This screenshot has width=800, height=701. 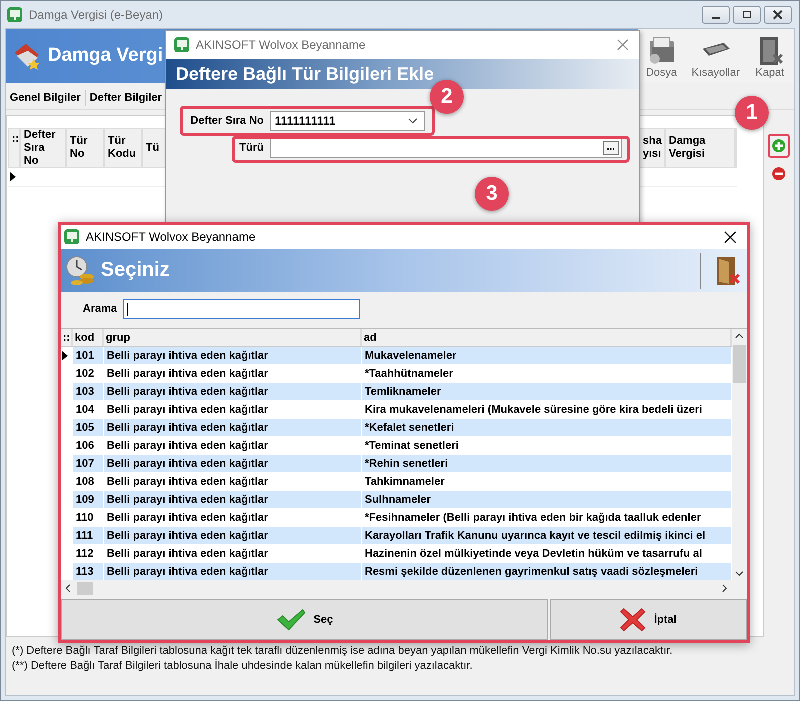 I want to click on toolbar-button: Dosya, so click(x=662, y=56).